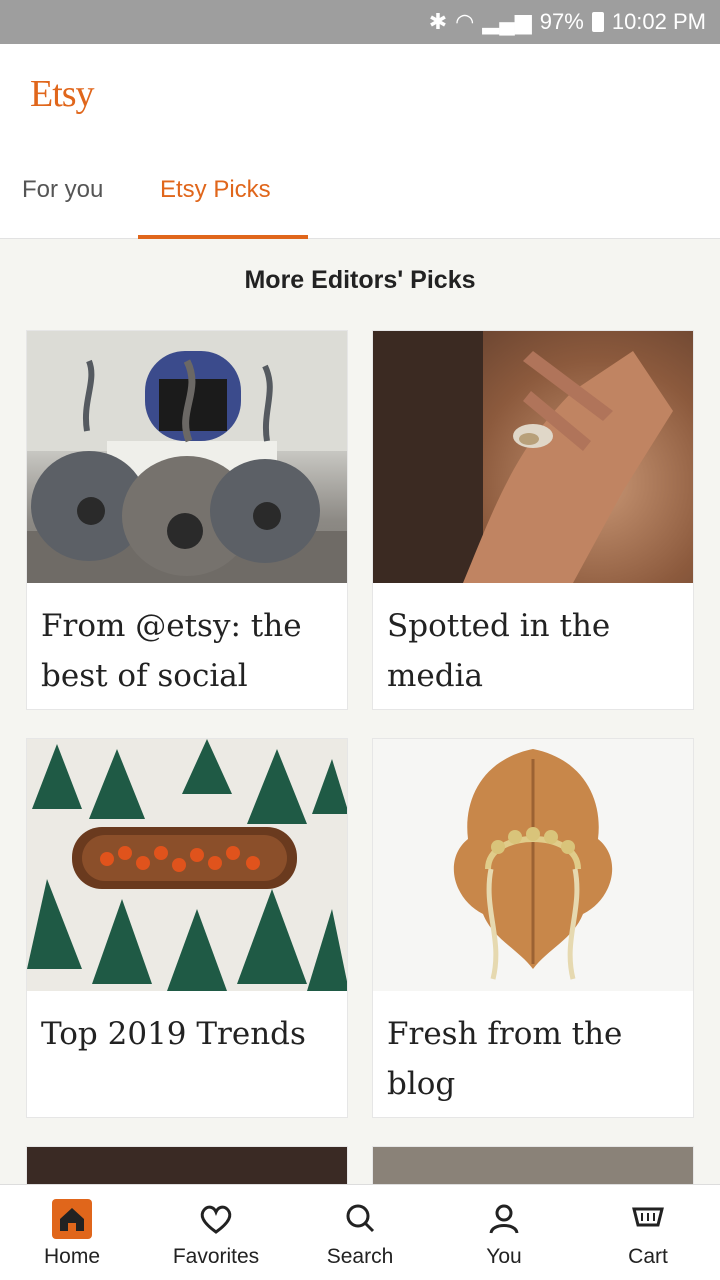  I want to click on hand-with-ring-image, so click(523, 457).